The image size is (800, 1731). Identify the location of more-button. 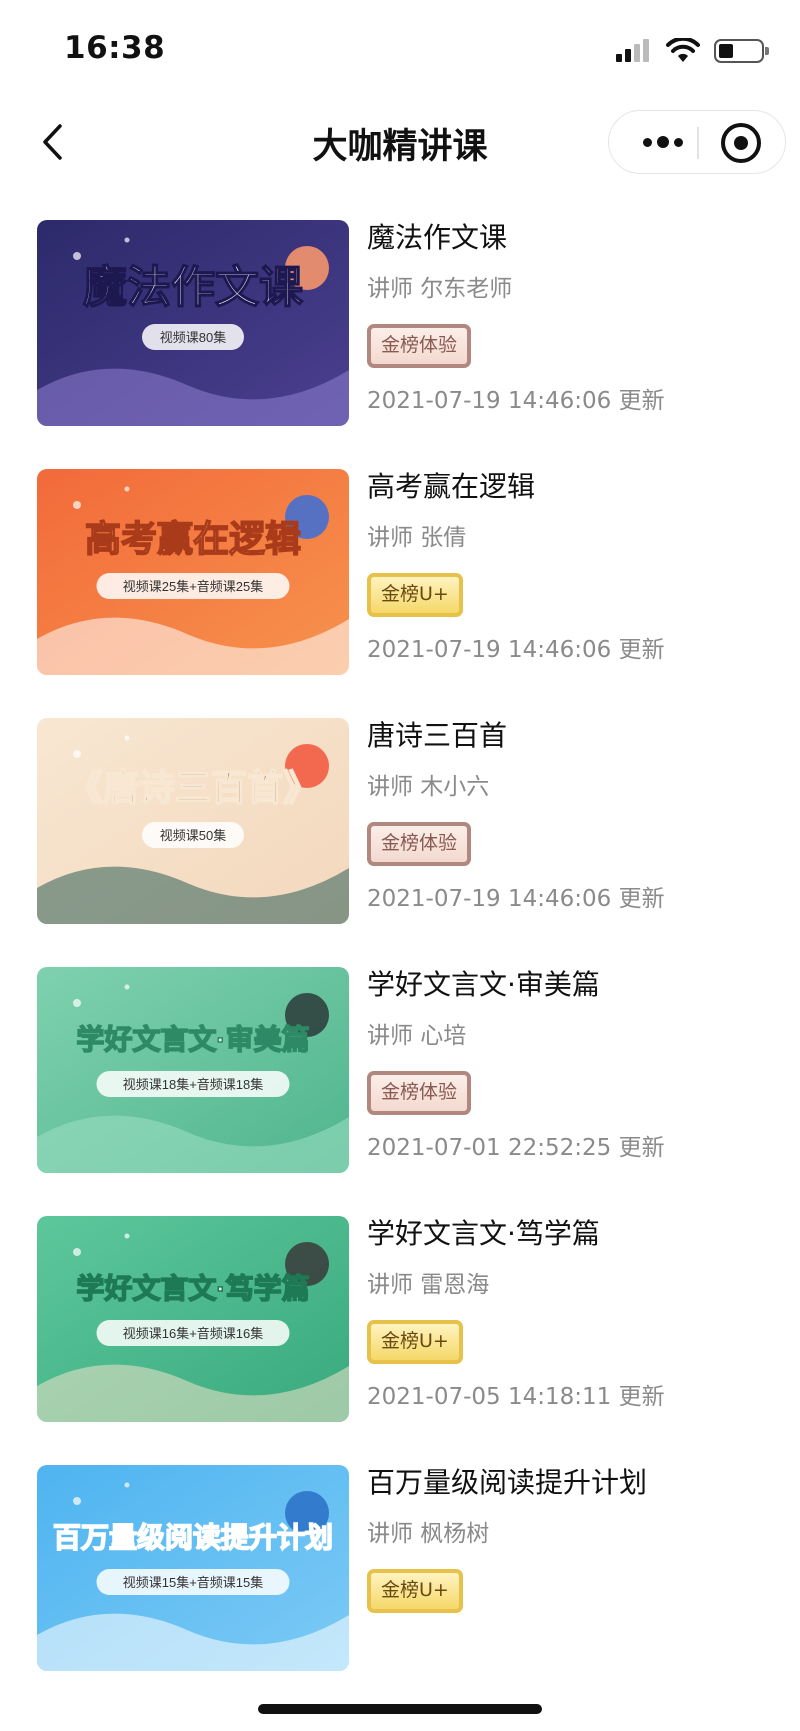
(663, 142).